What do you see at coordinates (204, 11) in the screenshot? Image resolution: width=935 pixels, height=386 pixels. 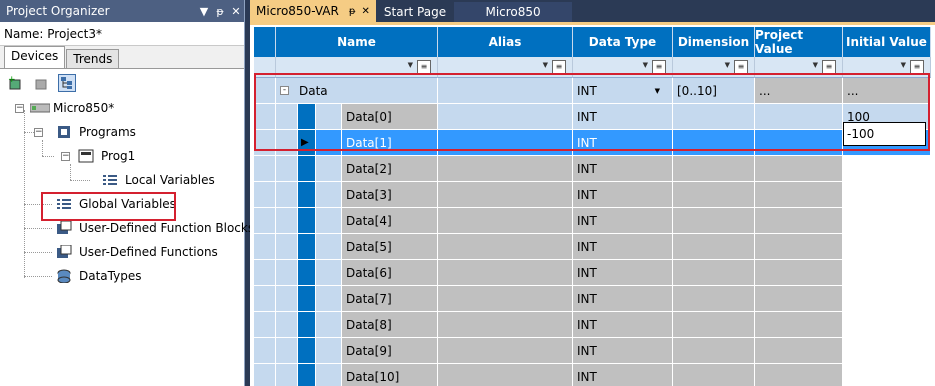 I see `dropdown-icon: ▼` at bounding box center [204, 11].